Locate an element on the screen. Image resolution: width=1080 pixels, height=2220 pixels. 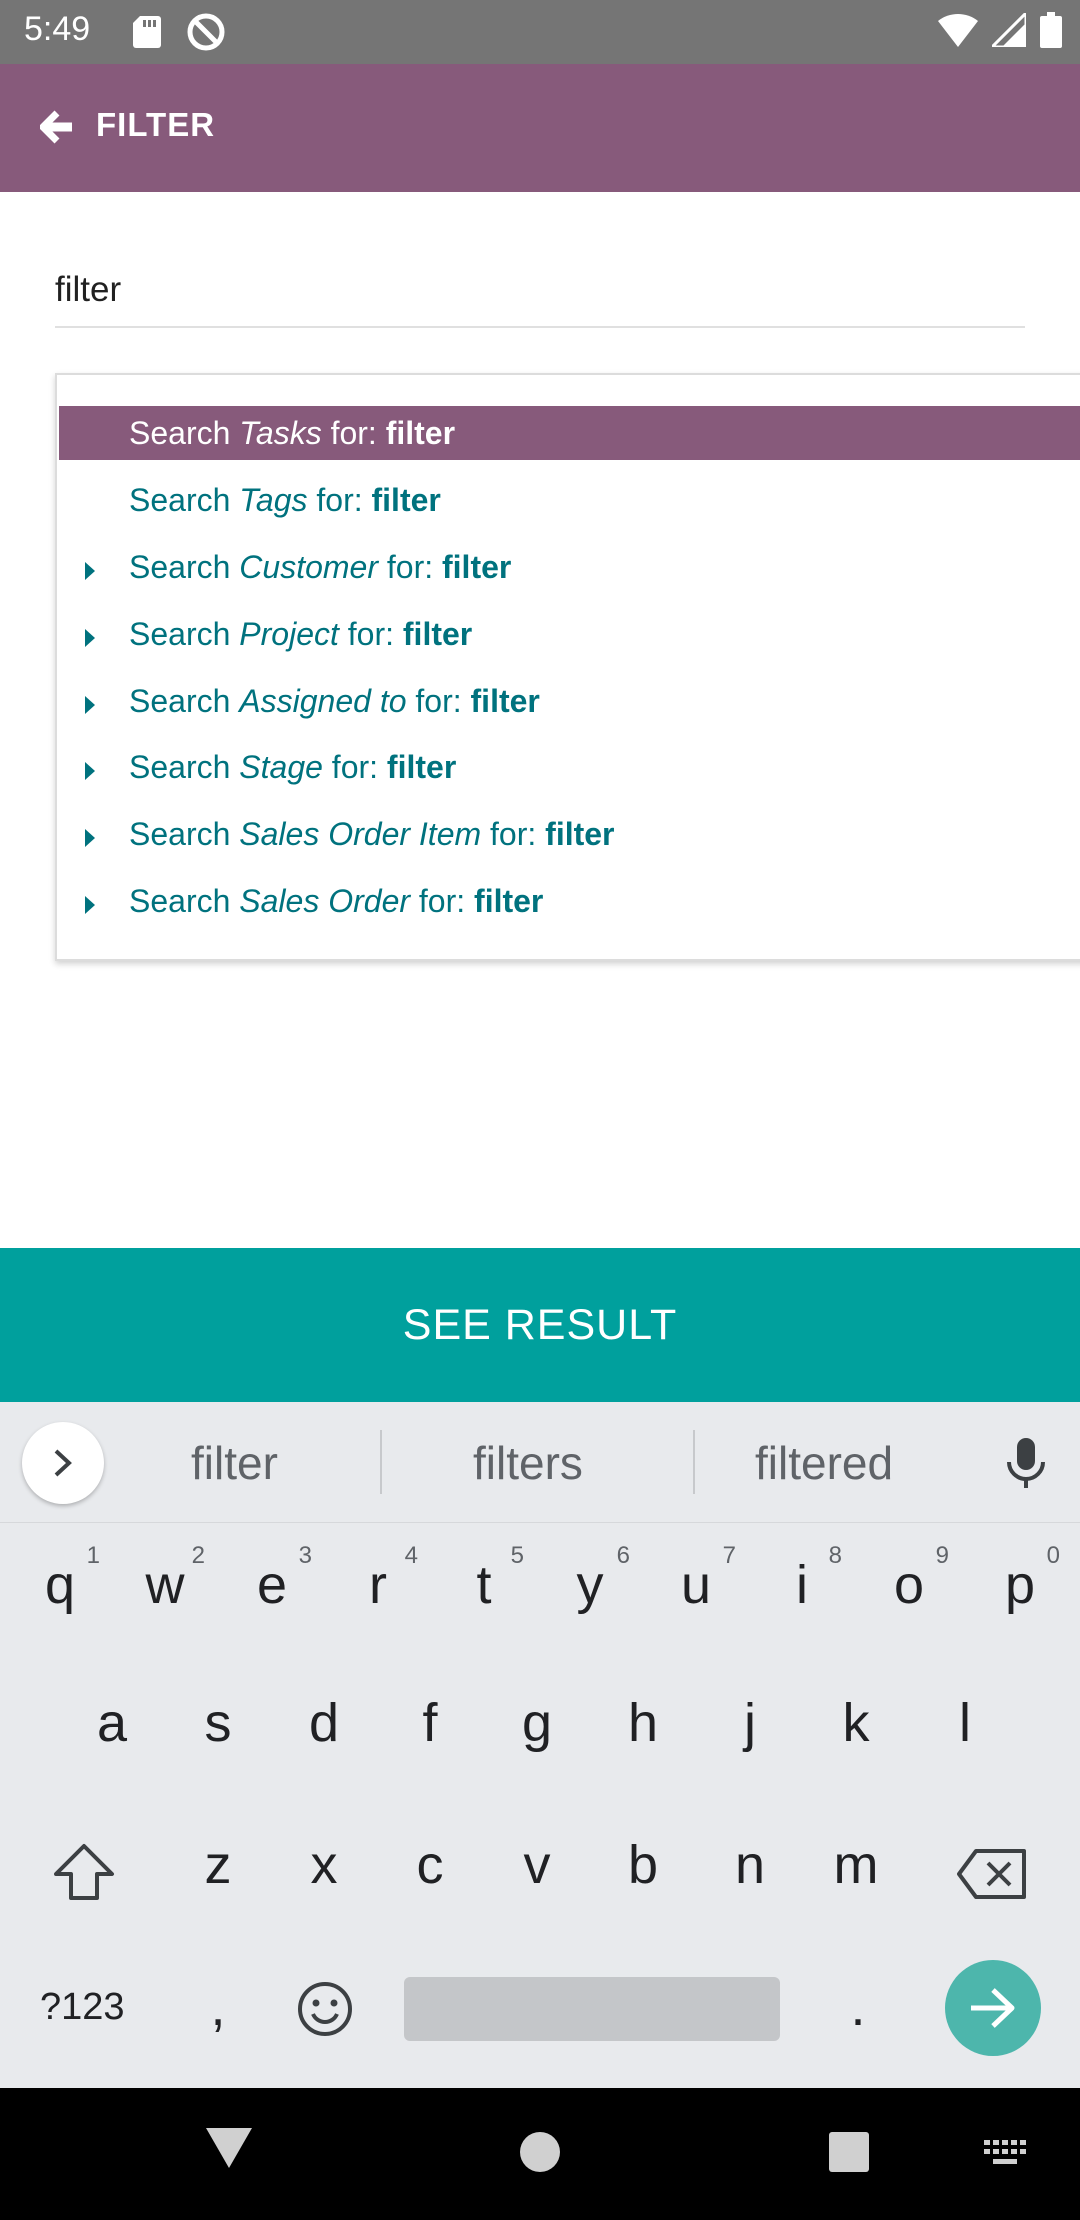
key-z: z is located at coordinates (218, 1865).